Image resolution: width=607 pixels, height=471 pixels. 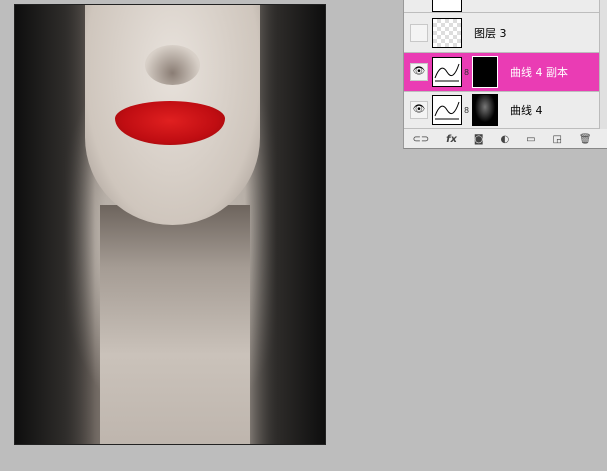 What do you see at coordinates (556, 139) in the screenshot?
I see `new-layer-icon: ◲` at bounding box center [556, 139].